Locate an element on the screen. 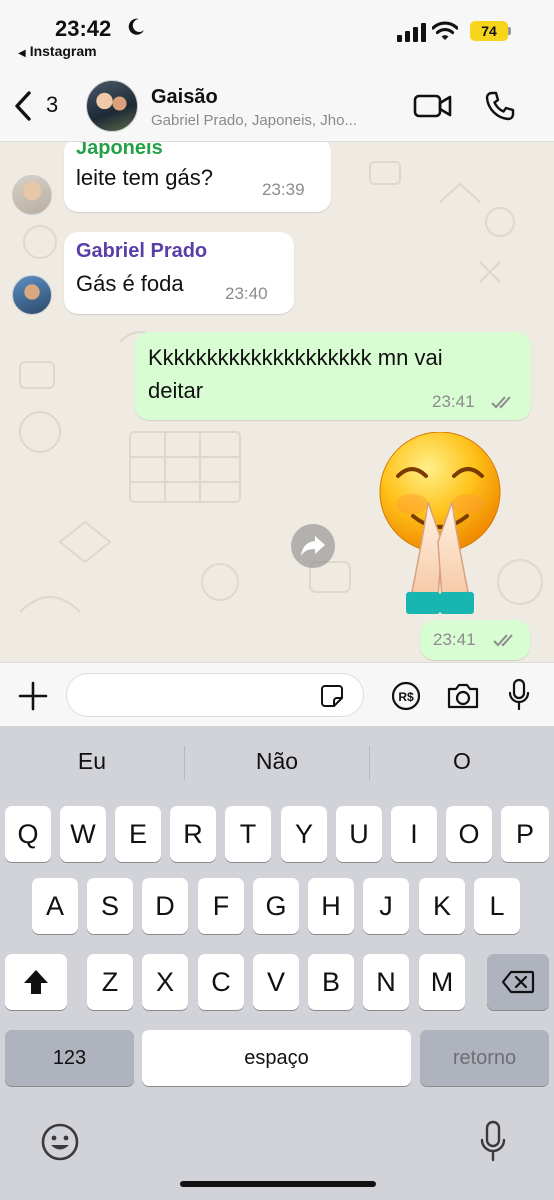 Image resolution: width=554 pixels, height=1200 pixels. space-key: espaço is located at coordinates (276, 1058).